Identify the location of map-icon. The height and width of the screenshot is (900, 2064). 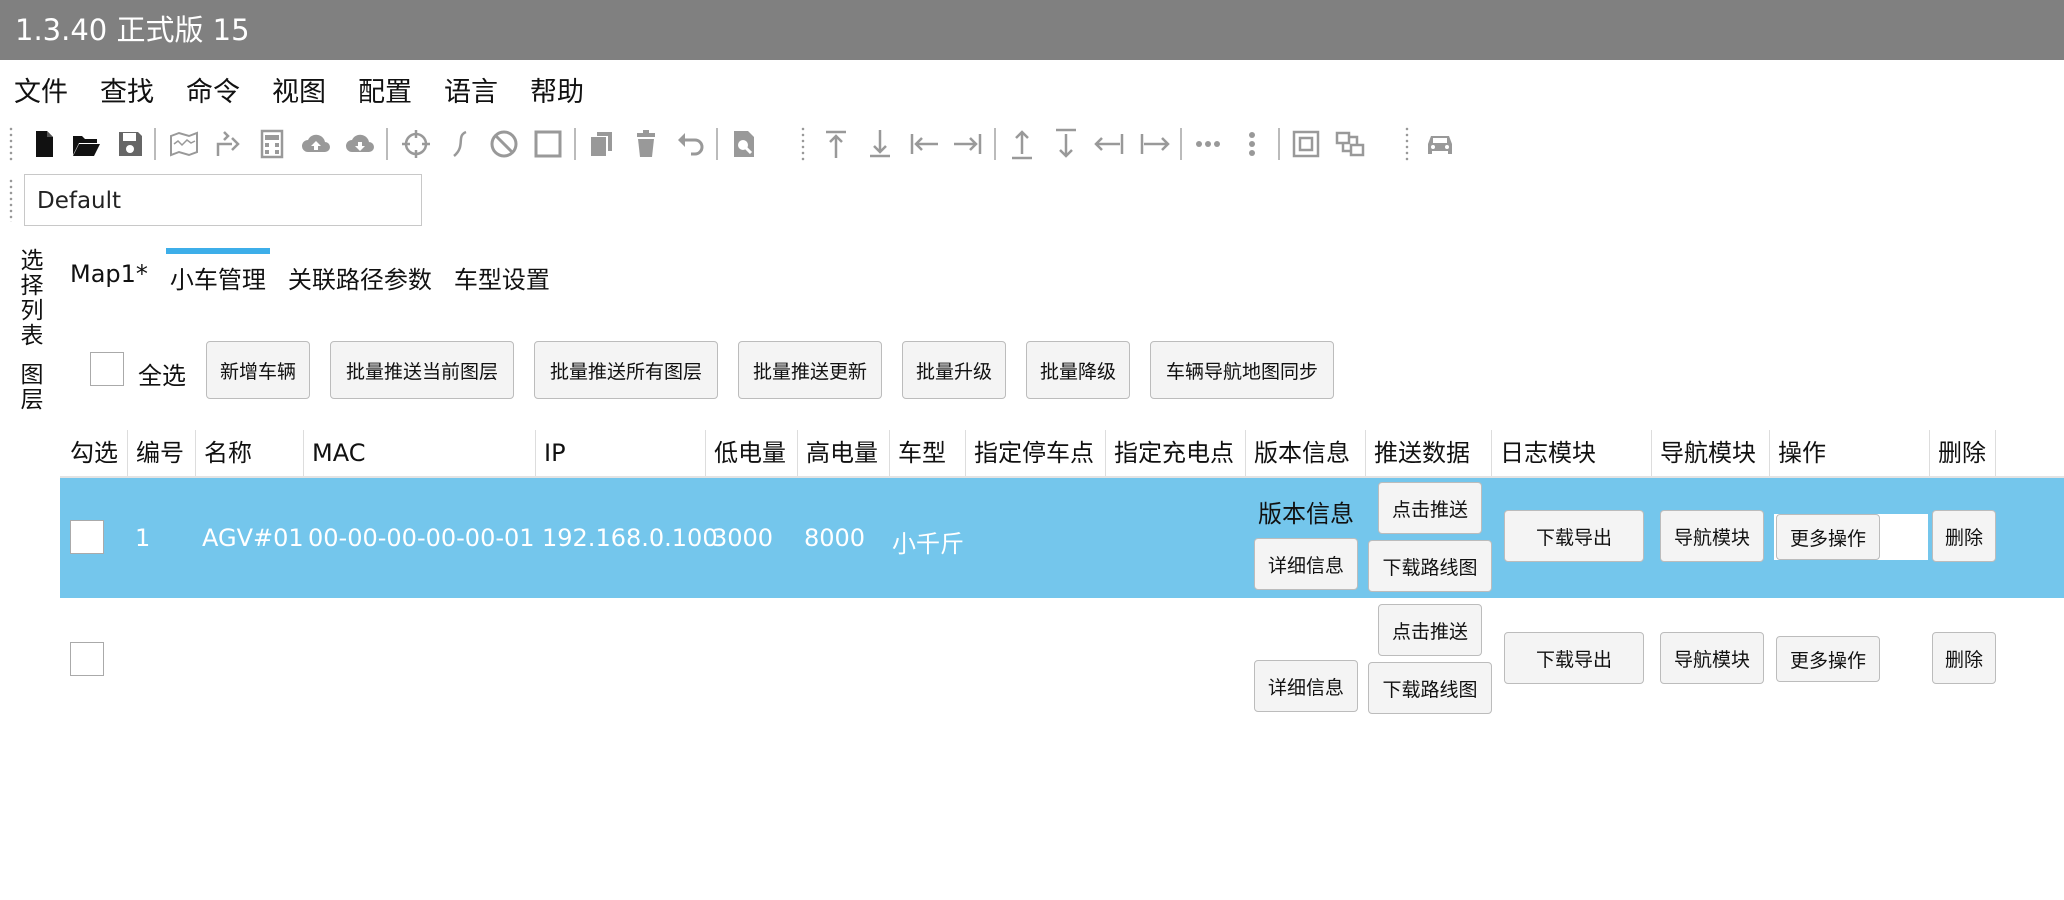
(184, 144).